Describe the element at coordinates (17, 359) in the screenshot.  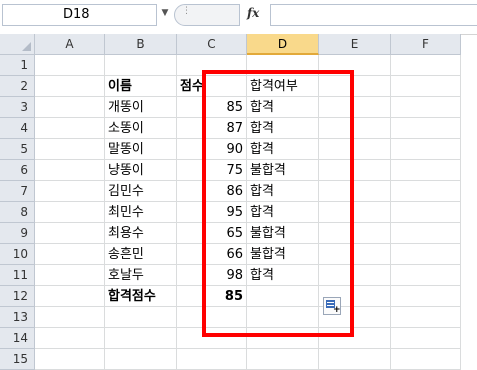
I see `row-header-15: 15` at that location.